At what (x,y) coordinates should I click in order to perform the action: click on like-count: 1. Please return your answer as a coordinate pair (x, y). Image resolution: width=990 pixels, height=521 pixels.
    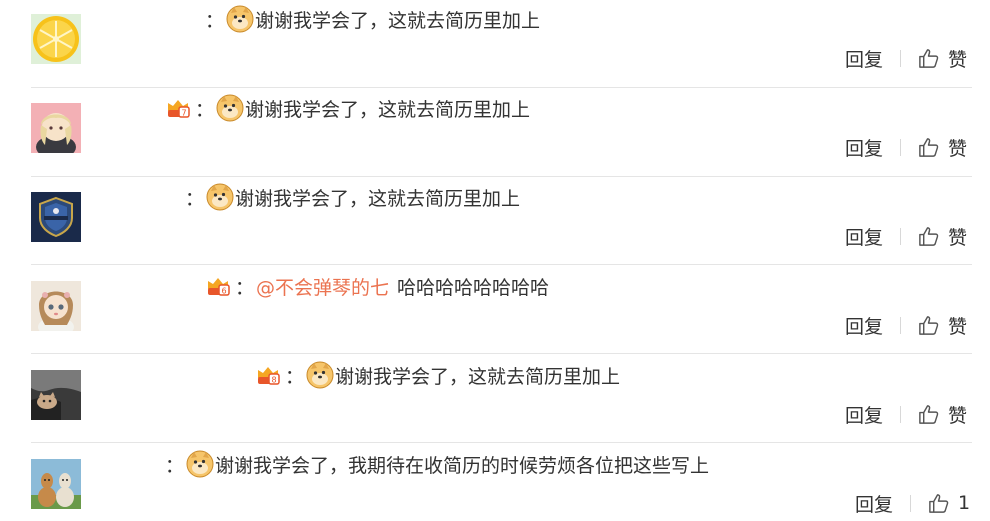
    Looking at the image, I should click on (964, 503).